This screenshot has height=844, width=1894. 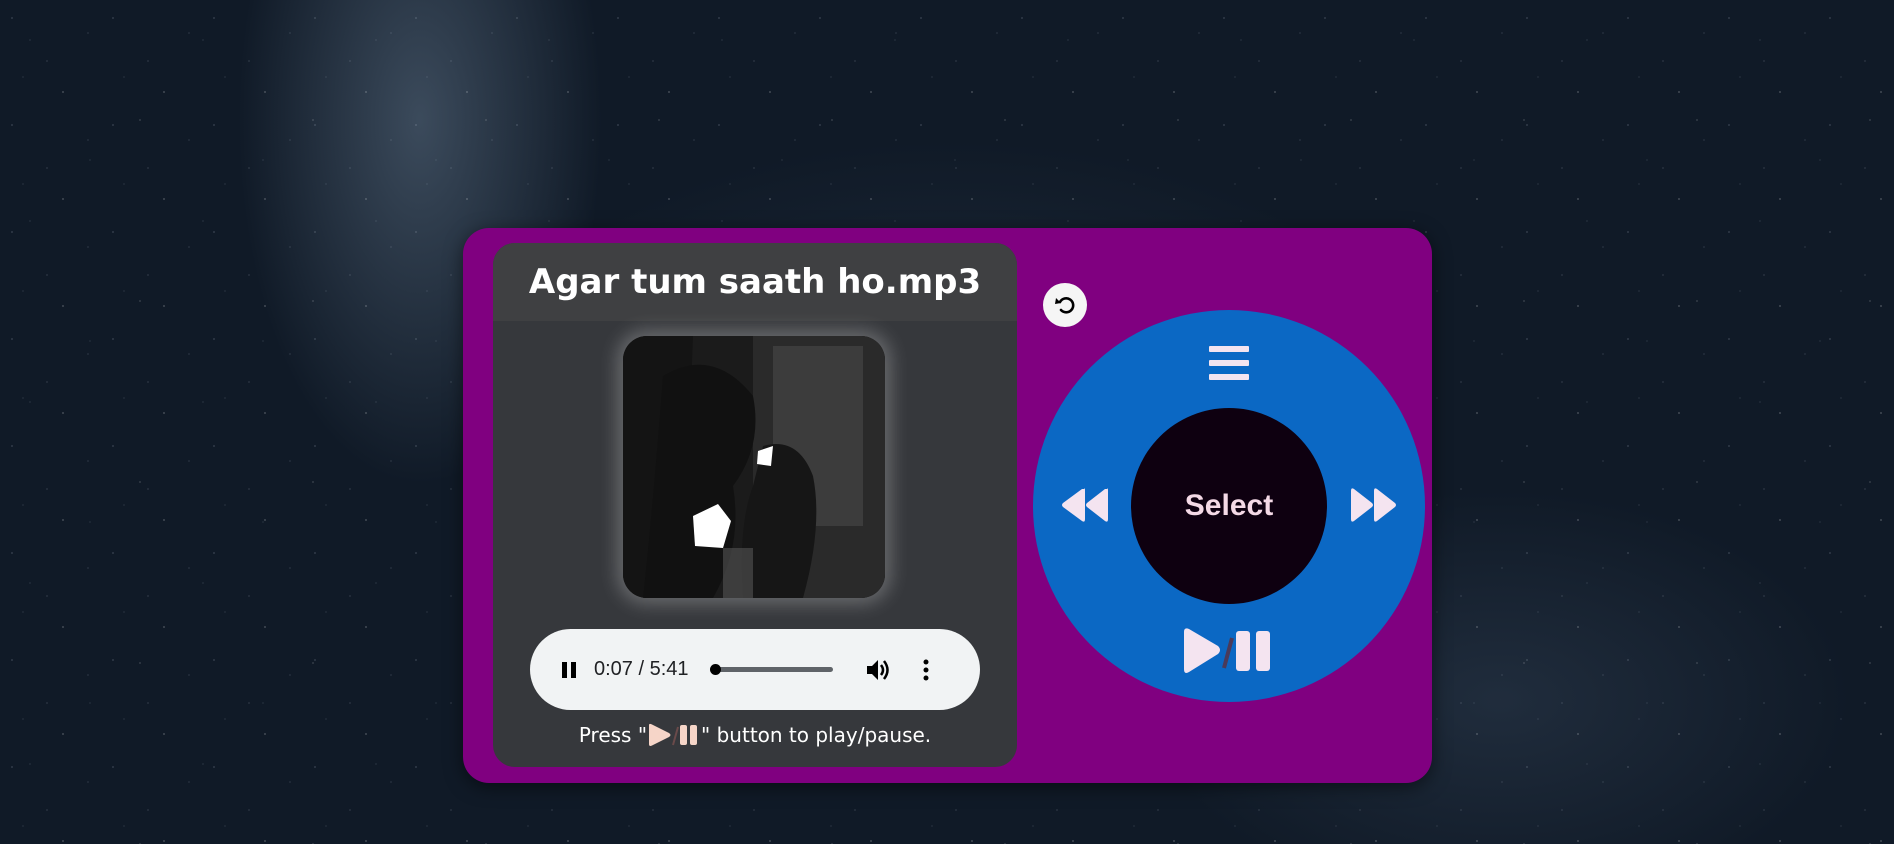 I want to click on fast-forward-button, so click(x=1373, y=505).